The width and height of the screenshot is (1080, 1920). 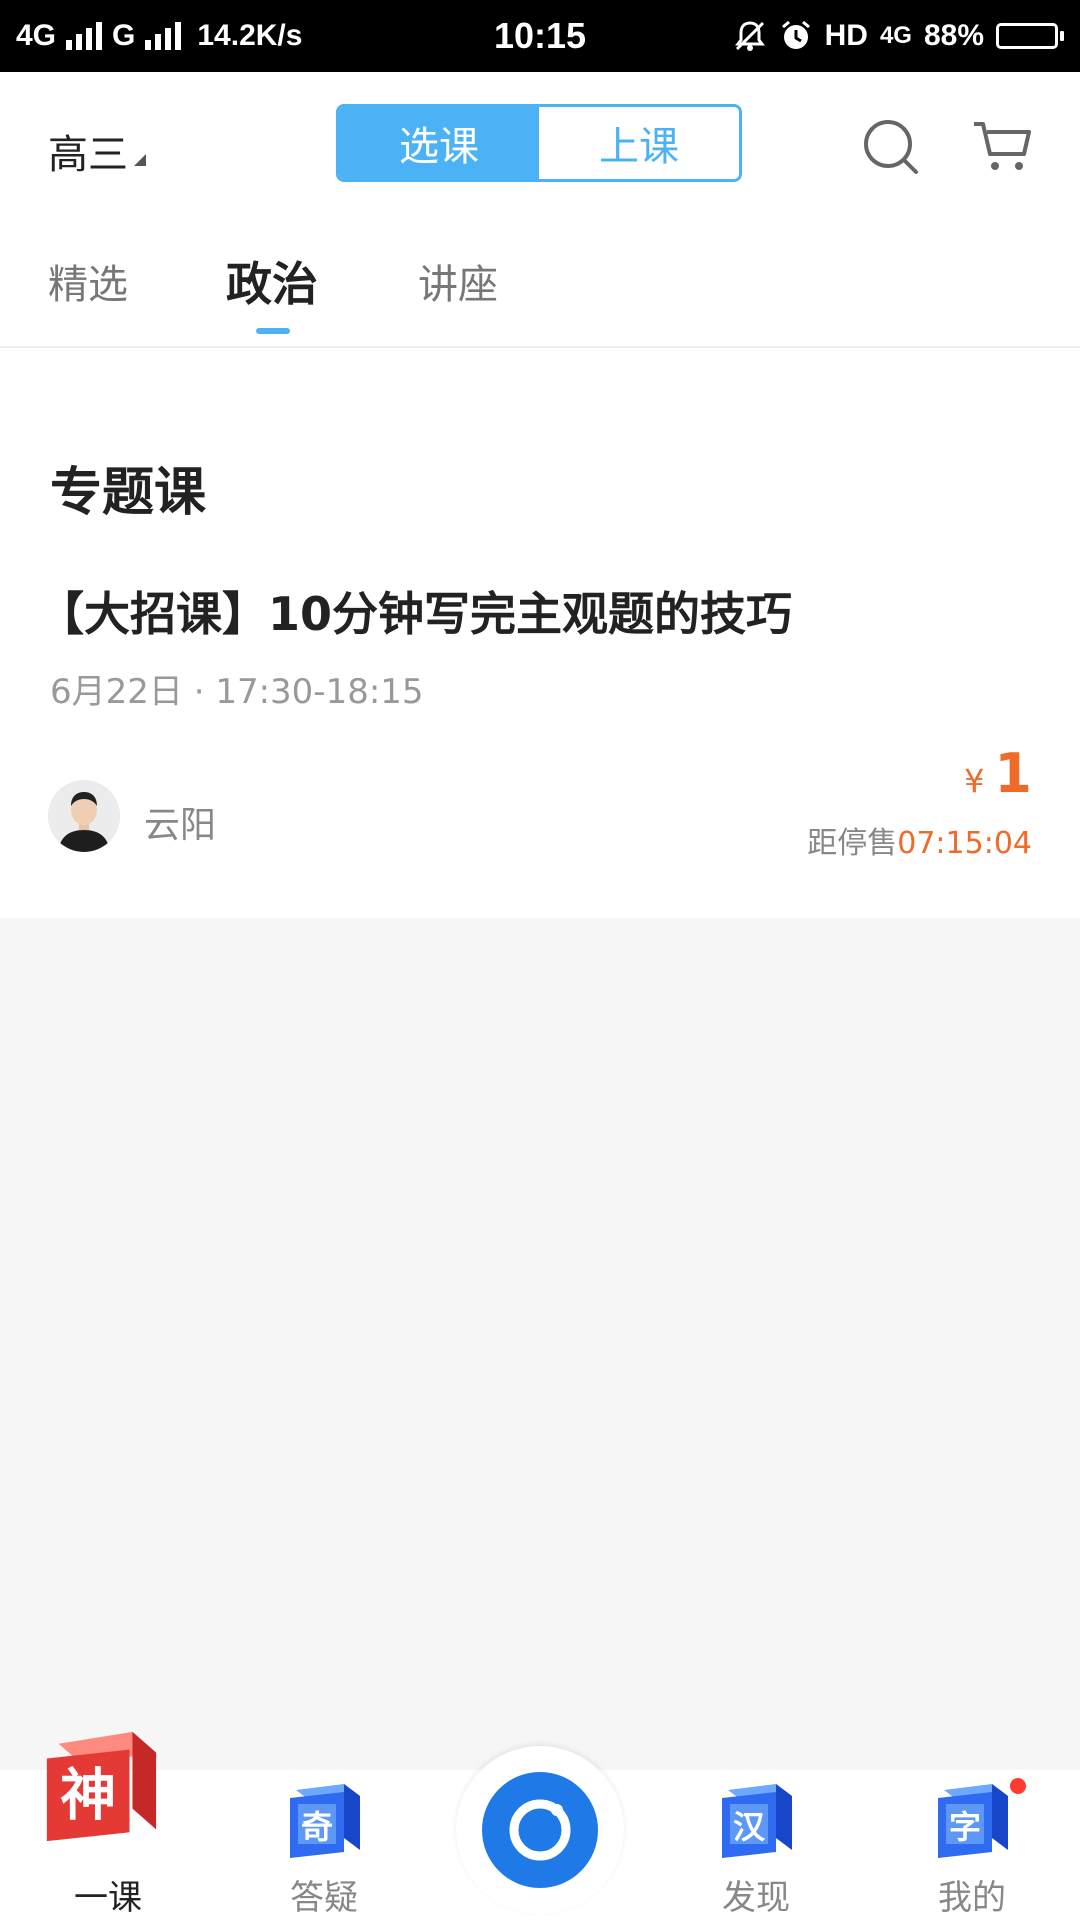 I want to click on sale-countdown: 距停售07:15:04, so click(x=919, y=840).